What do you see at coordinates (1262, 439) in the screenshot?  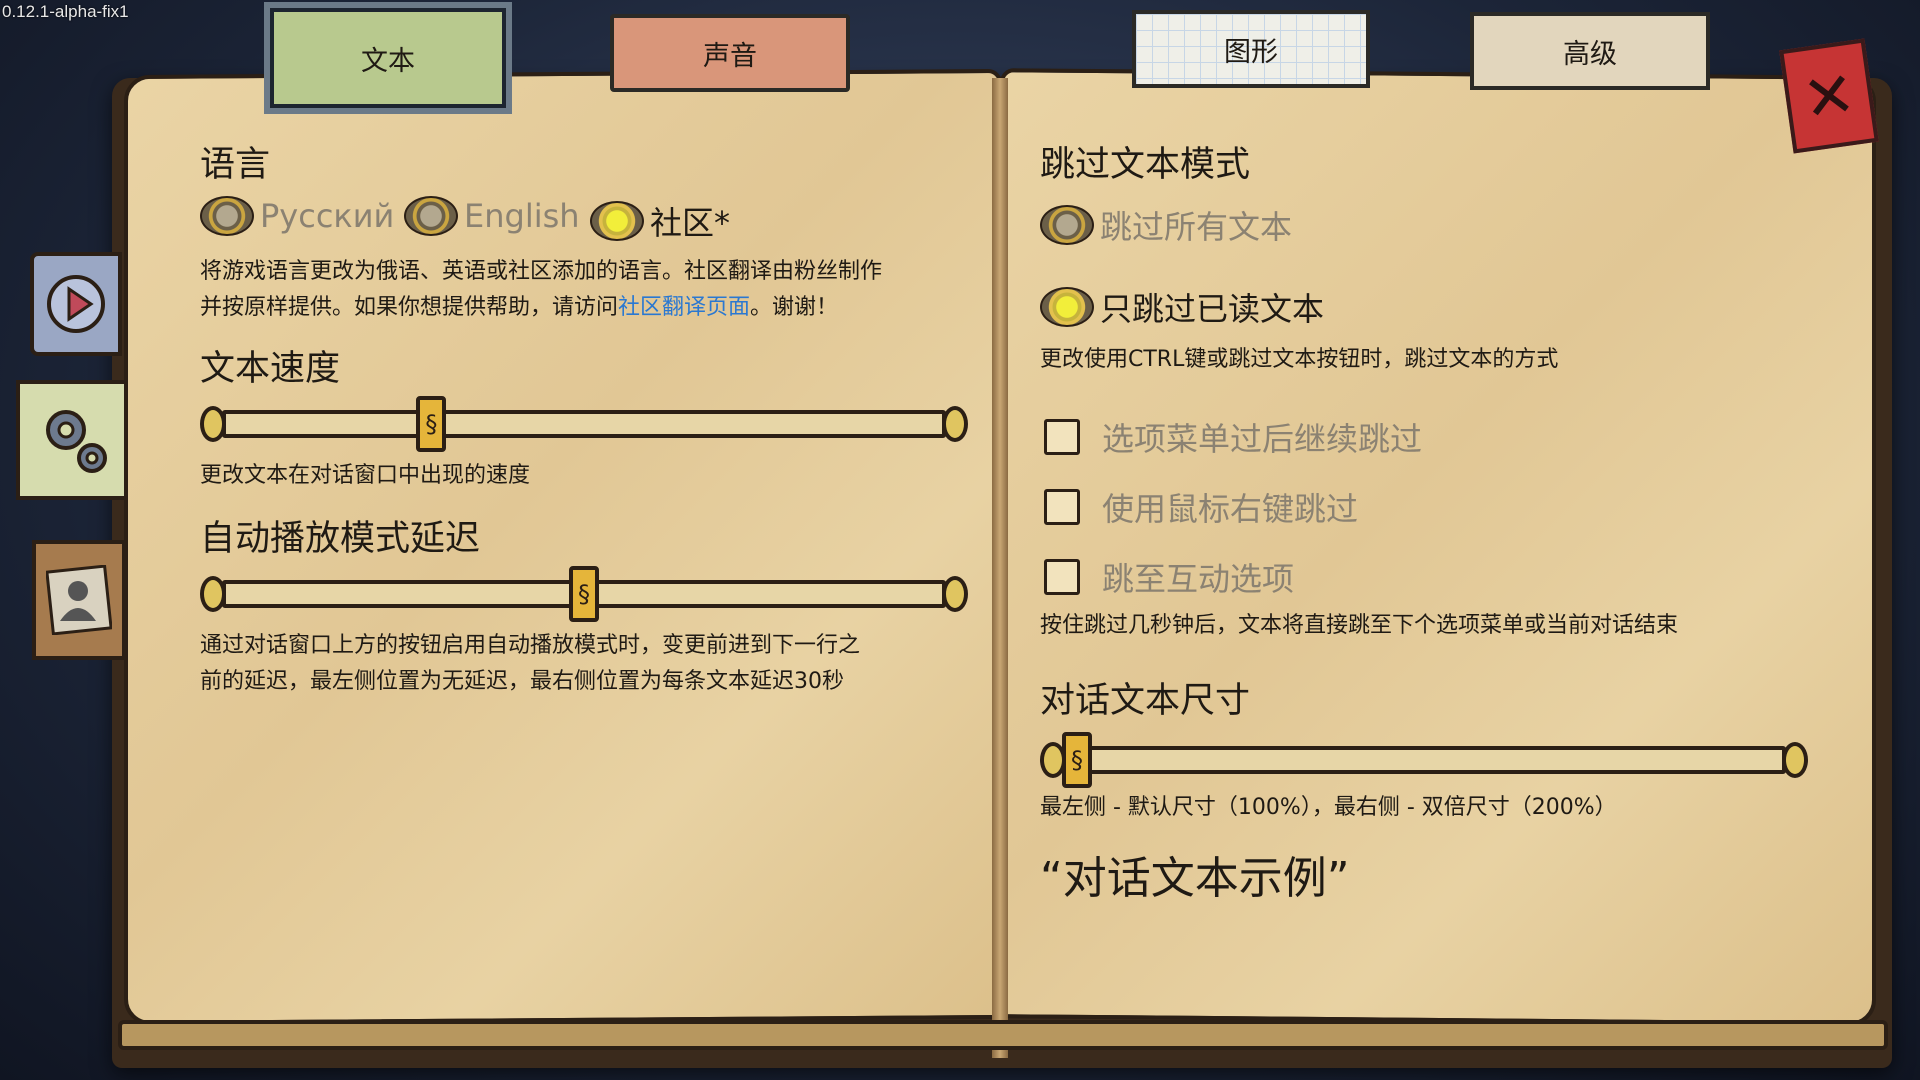 I see `checkbox-label: 选项菜单过后继续跳过` at bounding box center [1262, 439].